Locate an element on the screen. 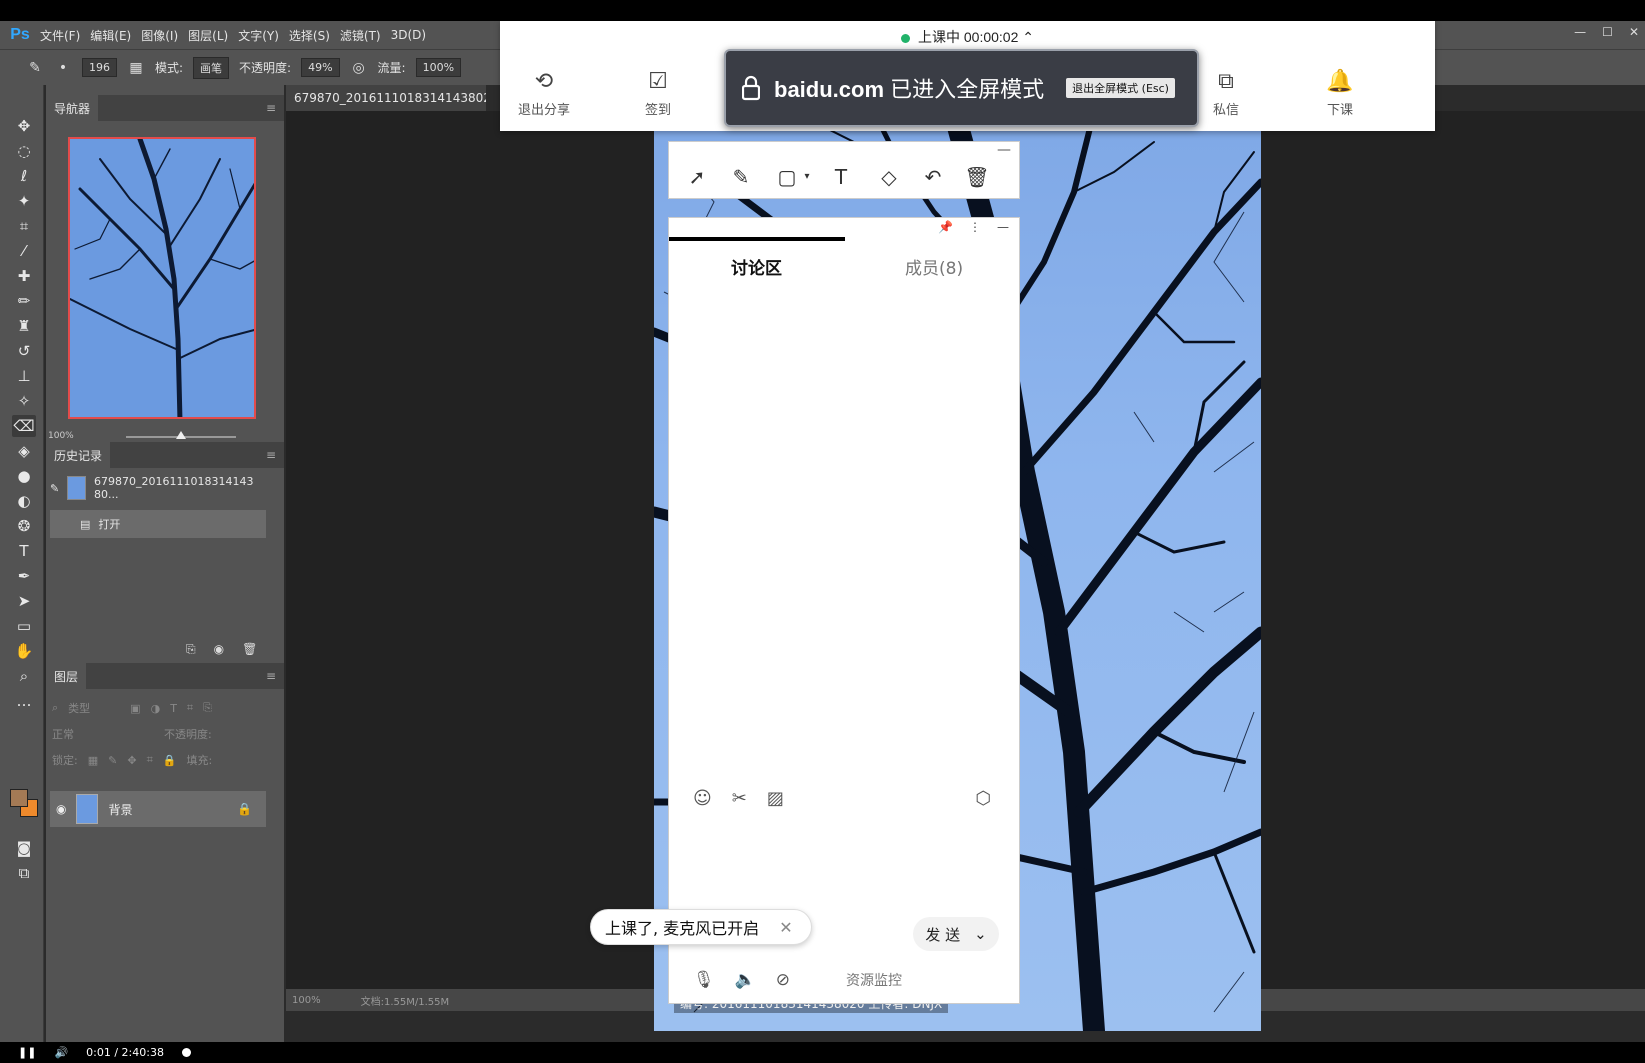  magic-wand-tool-icon: ✦ is located at coordinates (24, 201).